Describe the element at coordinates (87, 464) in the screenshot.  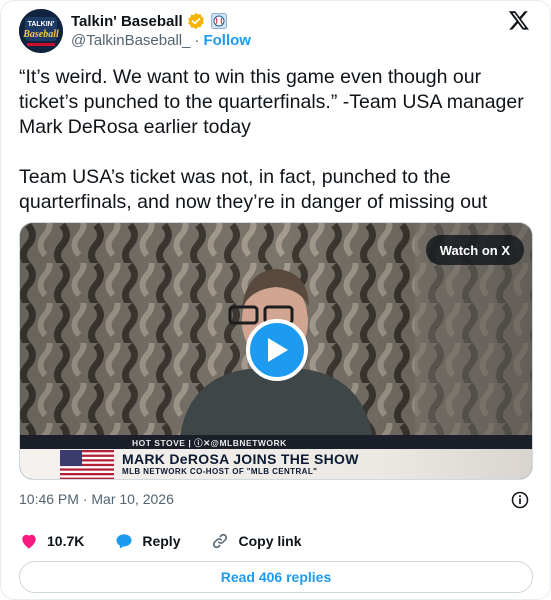
I see `us-flag-icon` at that location.